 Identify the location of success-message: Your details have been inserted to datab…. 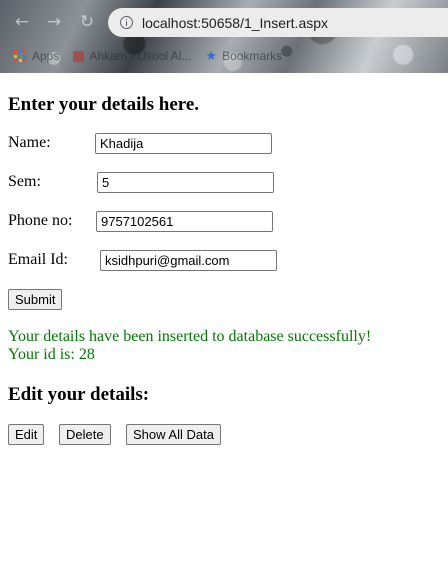
(190, 336).